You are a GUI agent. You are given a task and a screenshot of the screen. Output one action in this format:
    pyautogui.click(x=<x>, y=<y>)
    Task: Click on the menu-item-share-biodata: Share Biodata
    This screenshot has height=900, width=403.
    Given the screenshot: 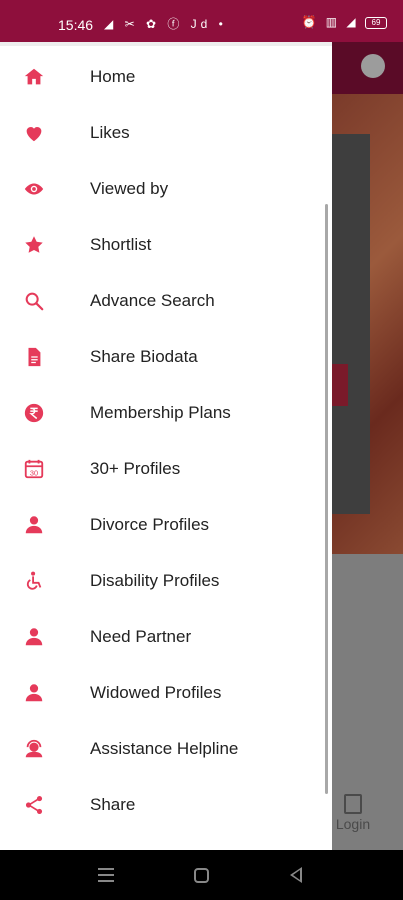 What is the action you would take?
    pyautogui.click(x=166, y=357)
    